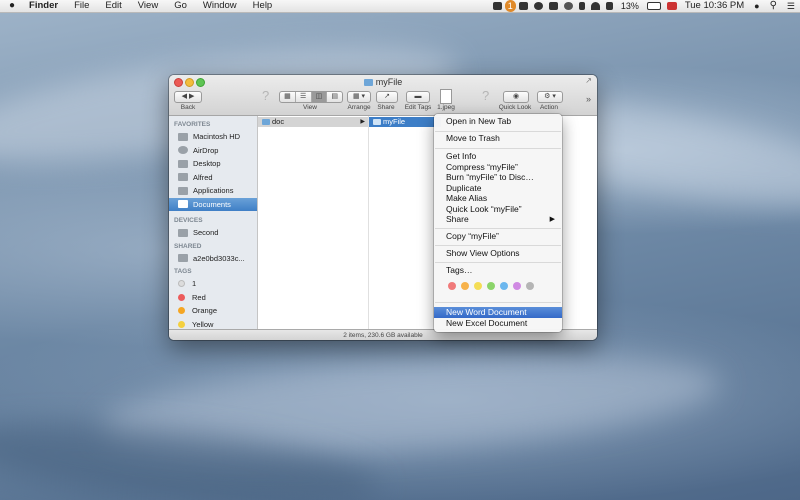  What do you see at coordinates (213, 137) in the screenshot?
I see `sidebar-item-macintosh-hd: Macintosh HD` at bounding box center [213, 137].